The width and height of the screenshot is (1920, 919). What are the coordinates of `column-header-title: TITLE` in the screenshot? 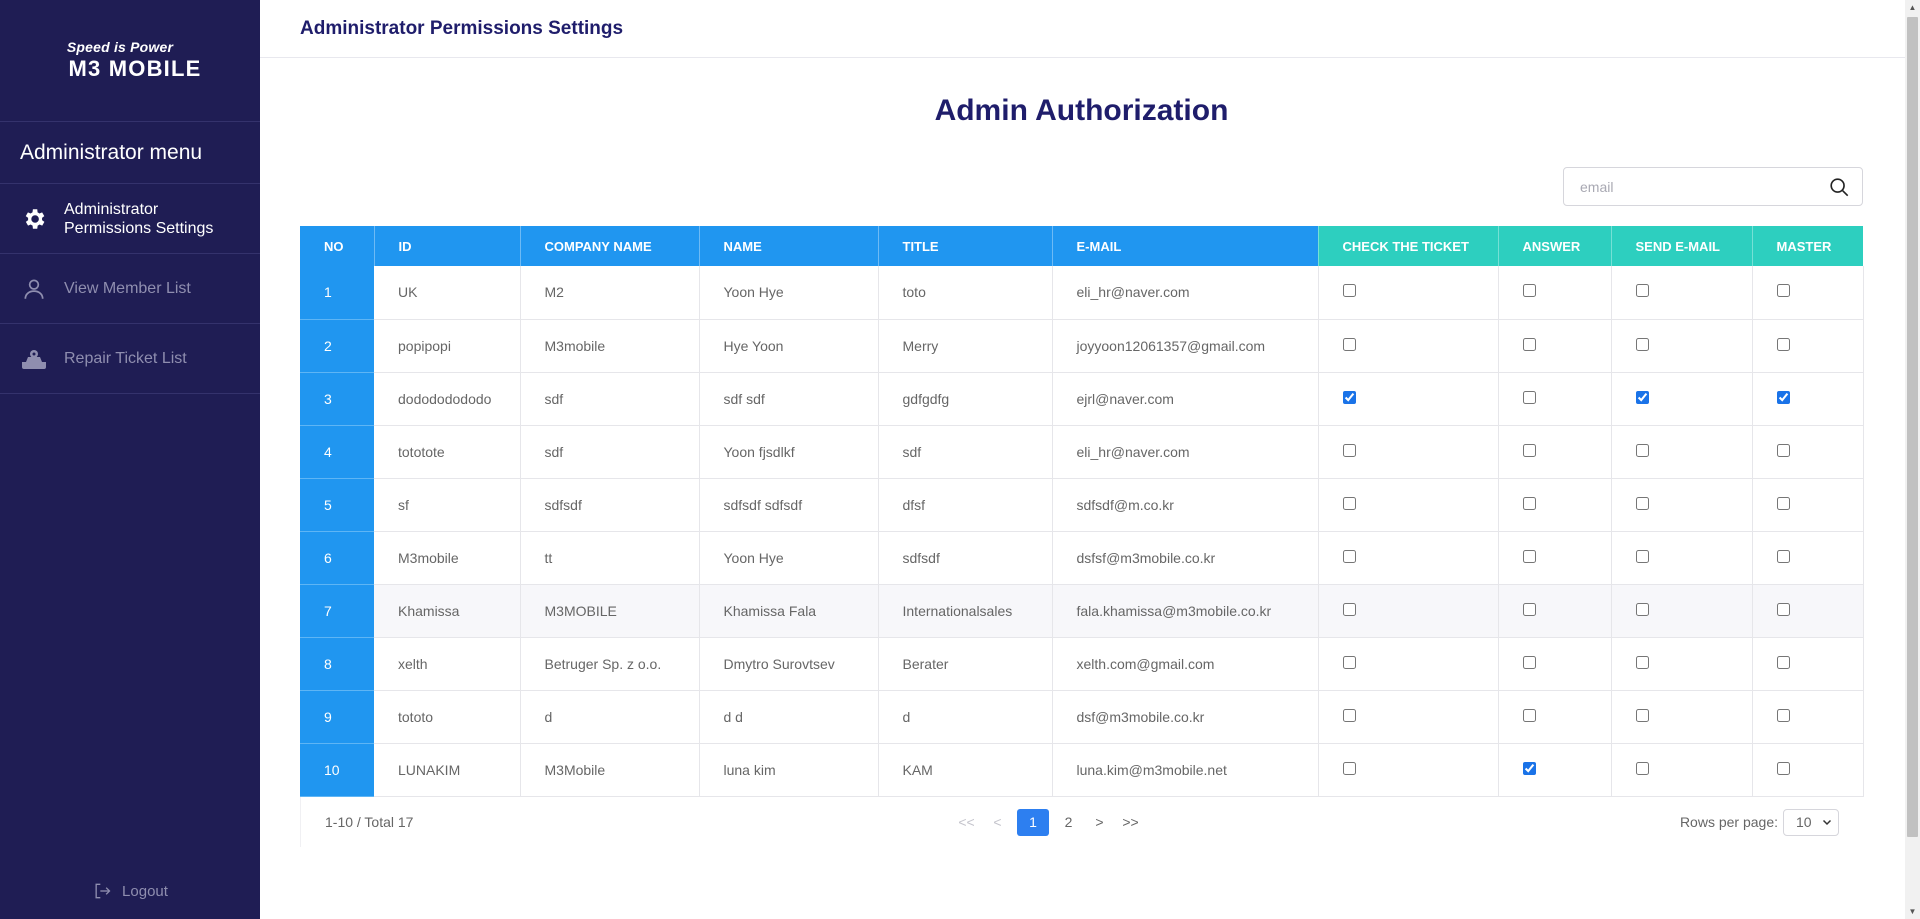 It's located at (965, 246).